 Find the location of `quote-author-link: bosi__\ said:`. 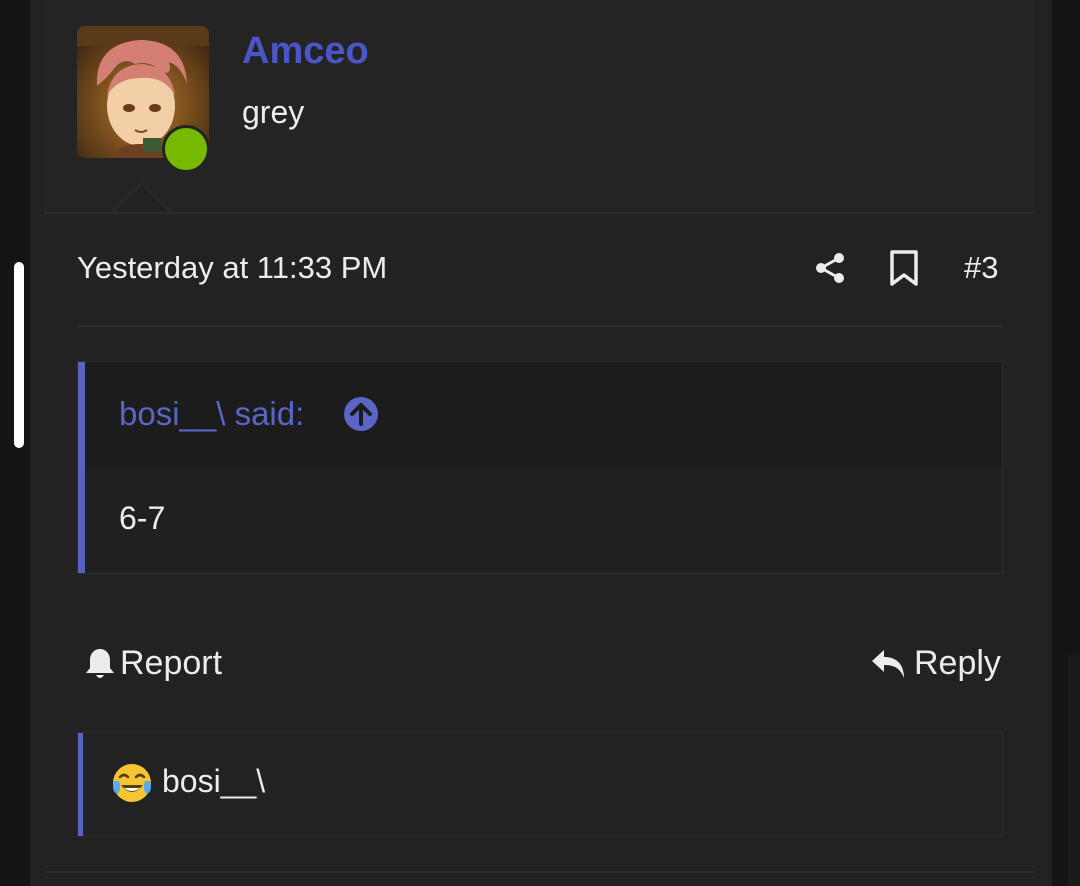

quote-author-link: bosi__\ said: is located at coordinates (211, 414).